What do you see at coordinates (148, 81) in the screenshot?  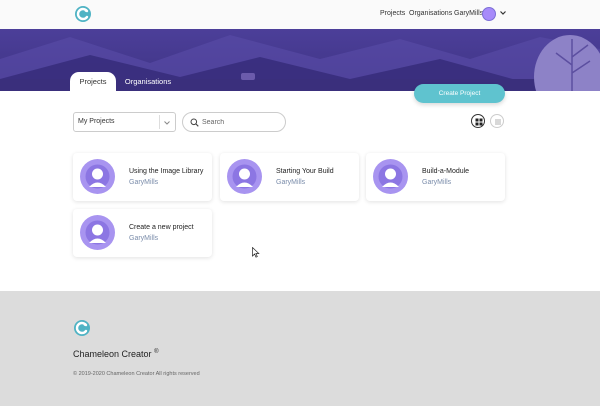 I see `tab-organisations: Organisations` at bounding box center [148, 81].